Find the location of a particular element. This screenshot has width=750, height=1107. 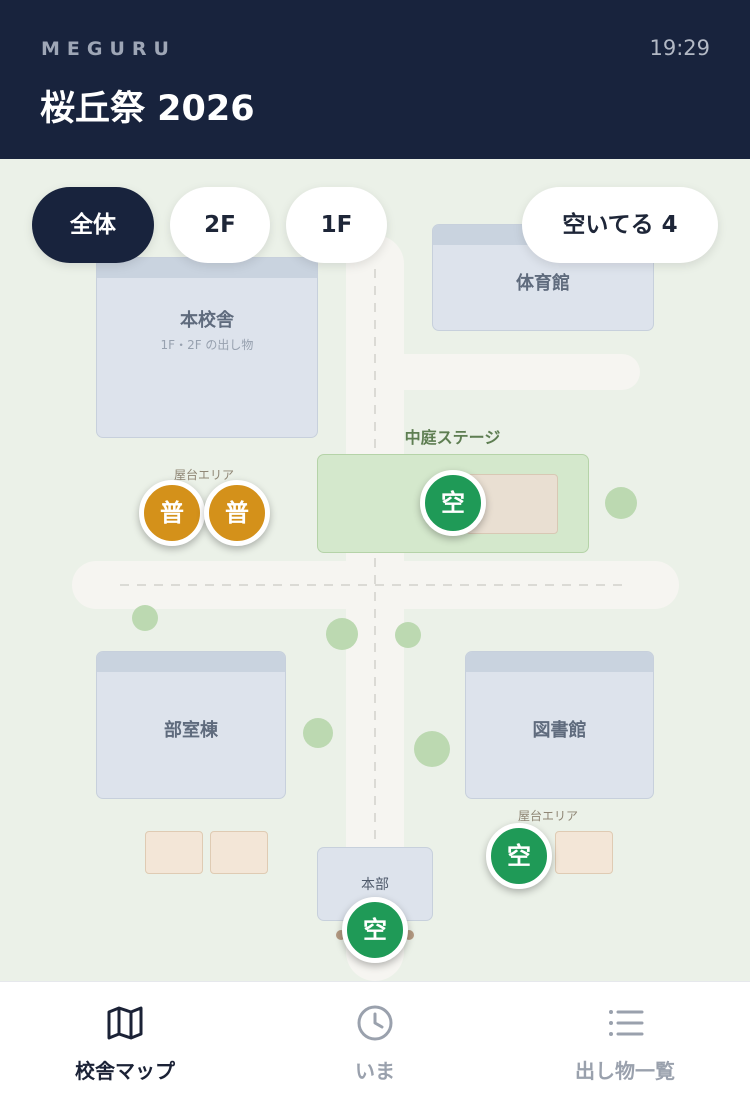

brand-name: MEGURU is located at coordinates (108, 49).